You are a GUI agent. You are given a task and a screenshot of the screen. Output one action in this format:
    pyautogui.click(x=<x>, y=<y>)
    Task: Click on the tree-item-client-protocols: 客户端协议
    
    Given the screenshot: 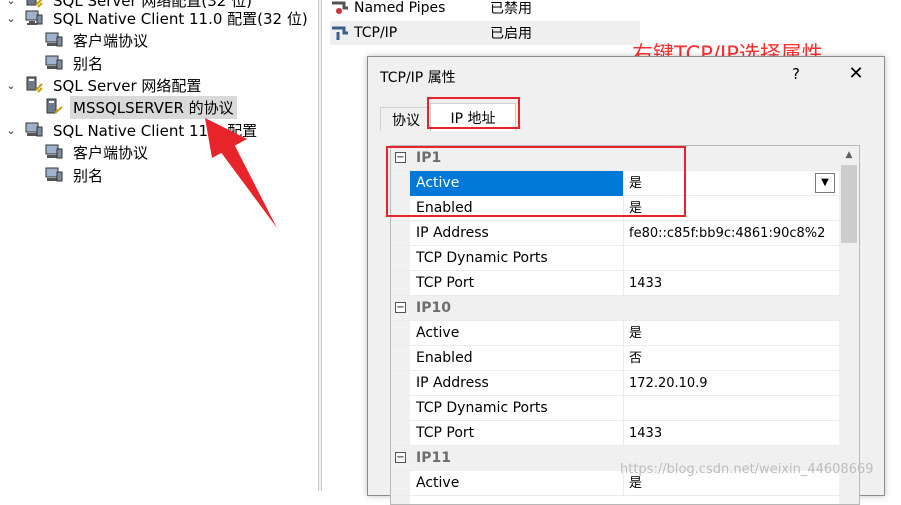 What is the action you would take?
    pyautogui.click(x=97, y=152)
    